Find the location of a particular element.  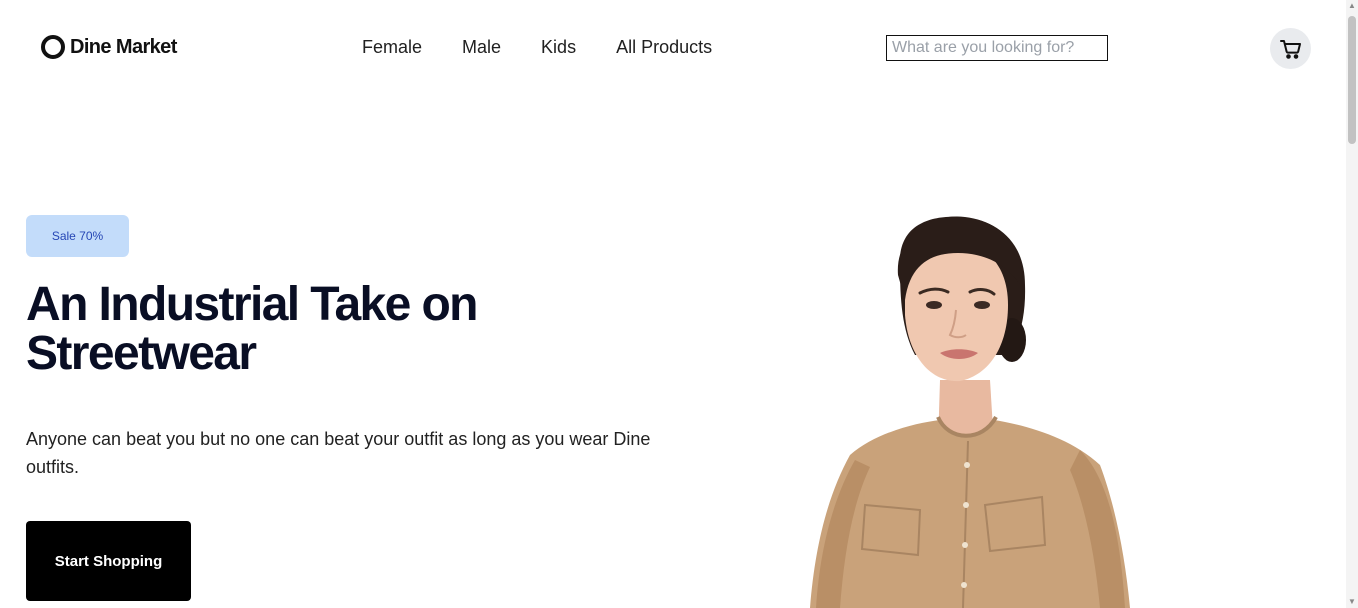

search-input is located at coordinates (997, 48).